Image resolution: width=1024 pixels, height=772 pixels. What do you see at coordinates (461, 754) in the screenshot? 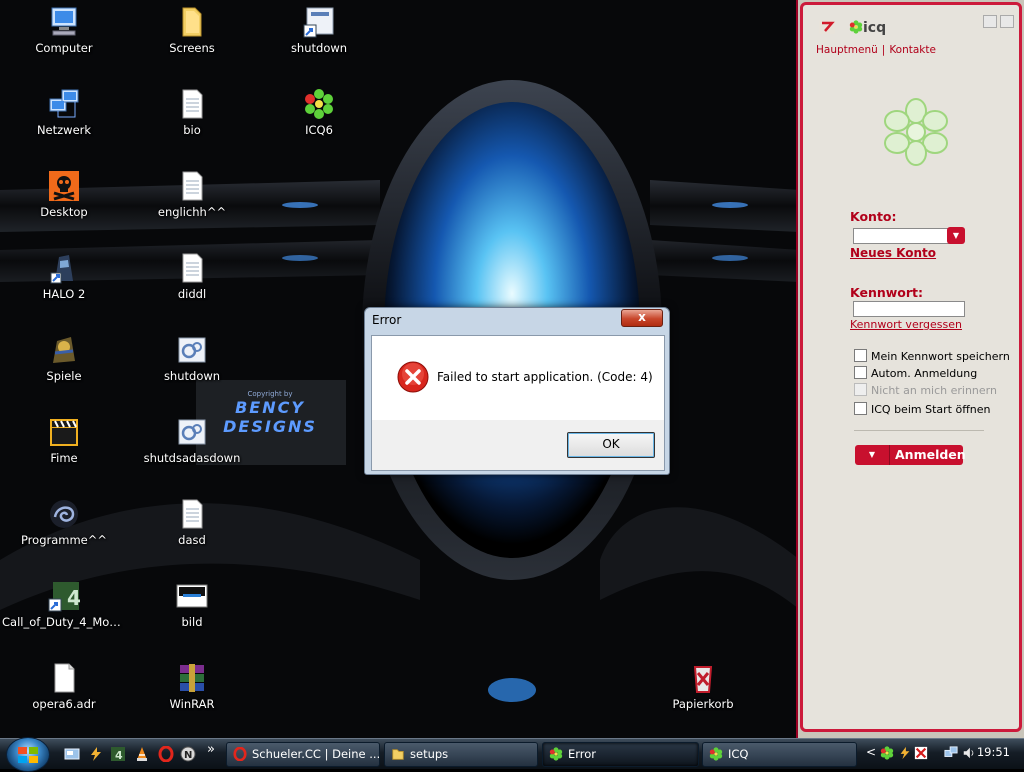
I see `taskbar-item-setups: setups` at bounding box center [461, 754].